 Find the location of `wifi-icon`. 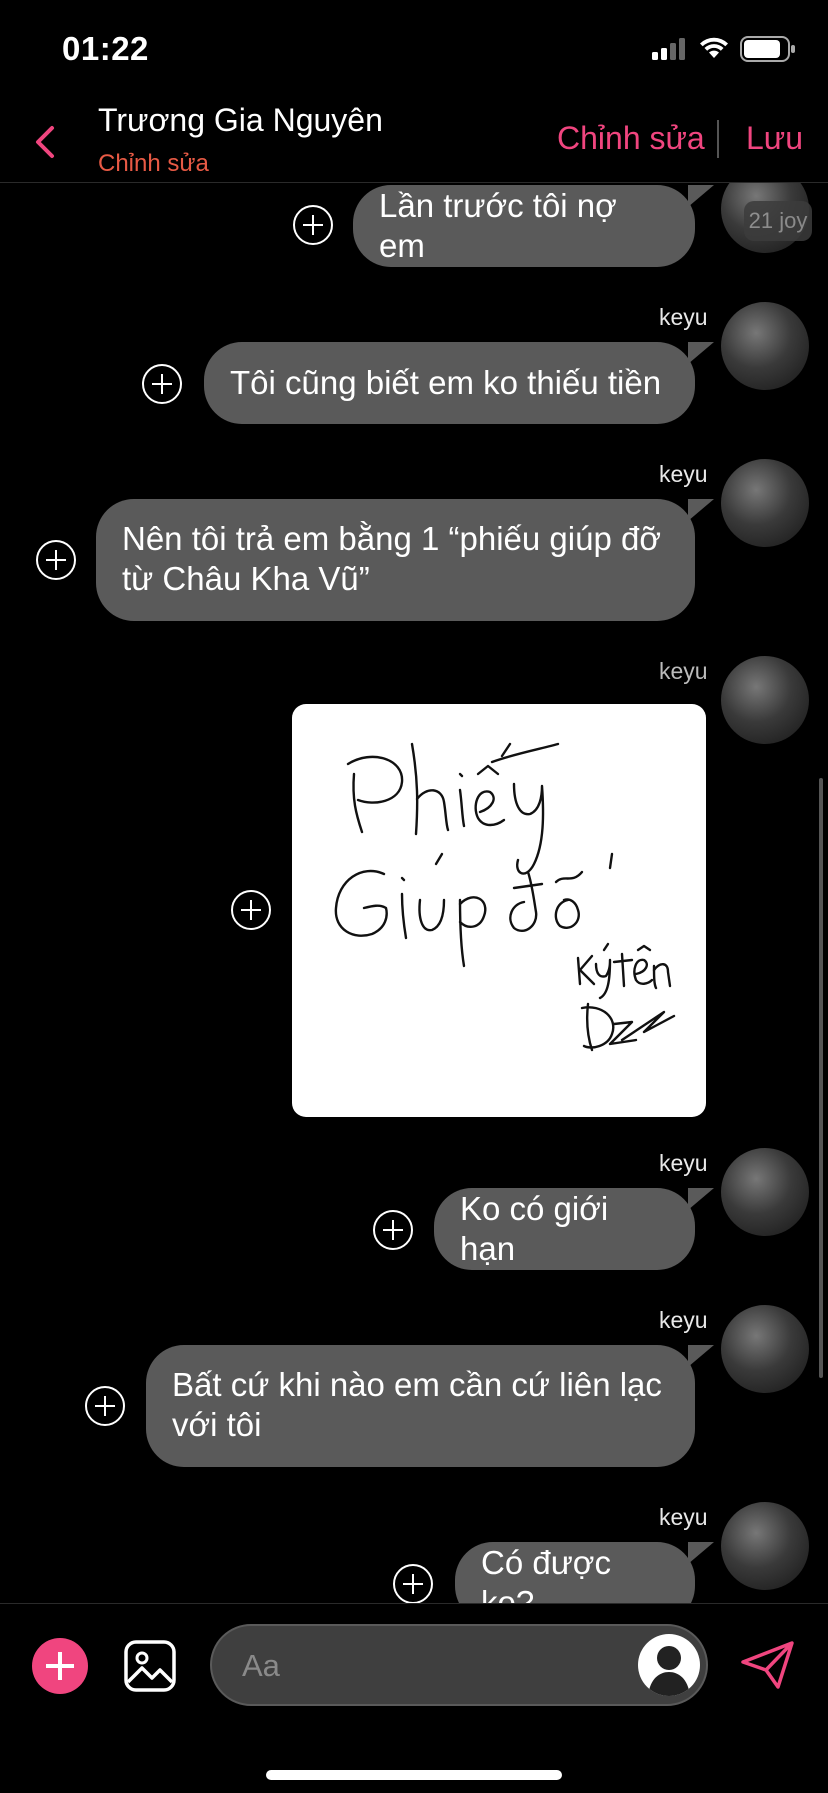

wifi-icon is located at coordinates (714, 47).